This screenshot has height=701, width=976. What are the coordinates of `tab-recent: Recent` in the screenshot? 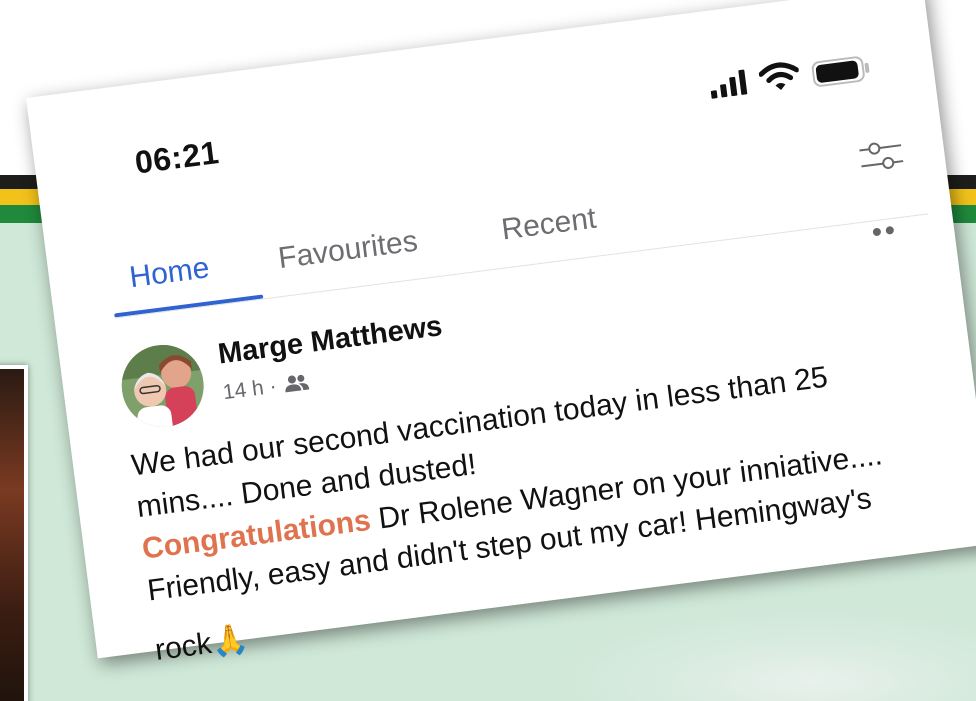 It's located at (549, 225).